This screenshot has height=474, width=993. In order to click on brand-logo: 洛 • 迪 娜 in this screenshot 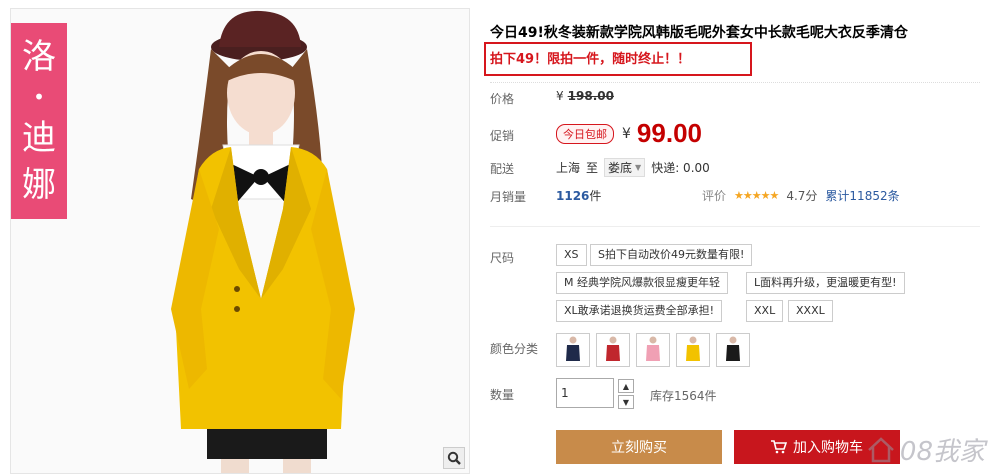, I will do `click(39, 121)`.